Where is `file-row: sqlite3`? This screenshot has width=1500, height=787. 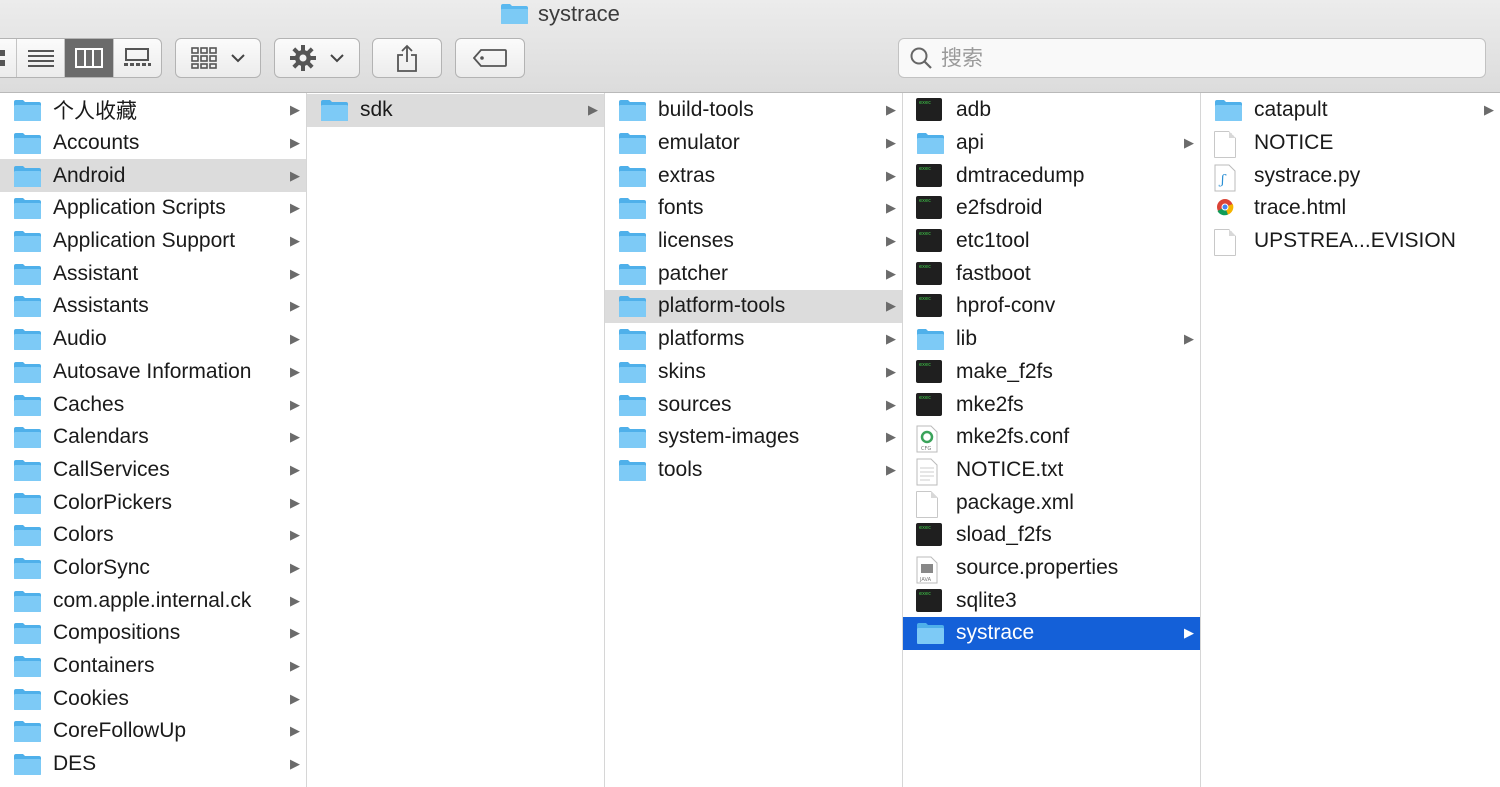 file-row: sqlite3 is located at coordinates (1051, 600).